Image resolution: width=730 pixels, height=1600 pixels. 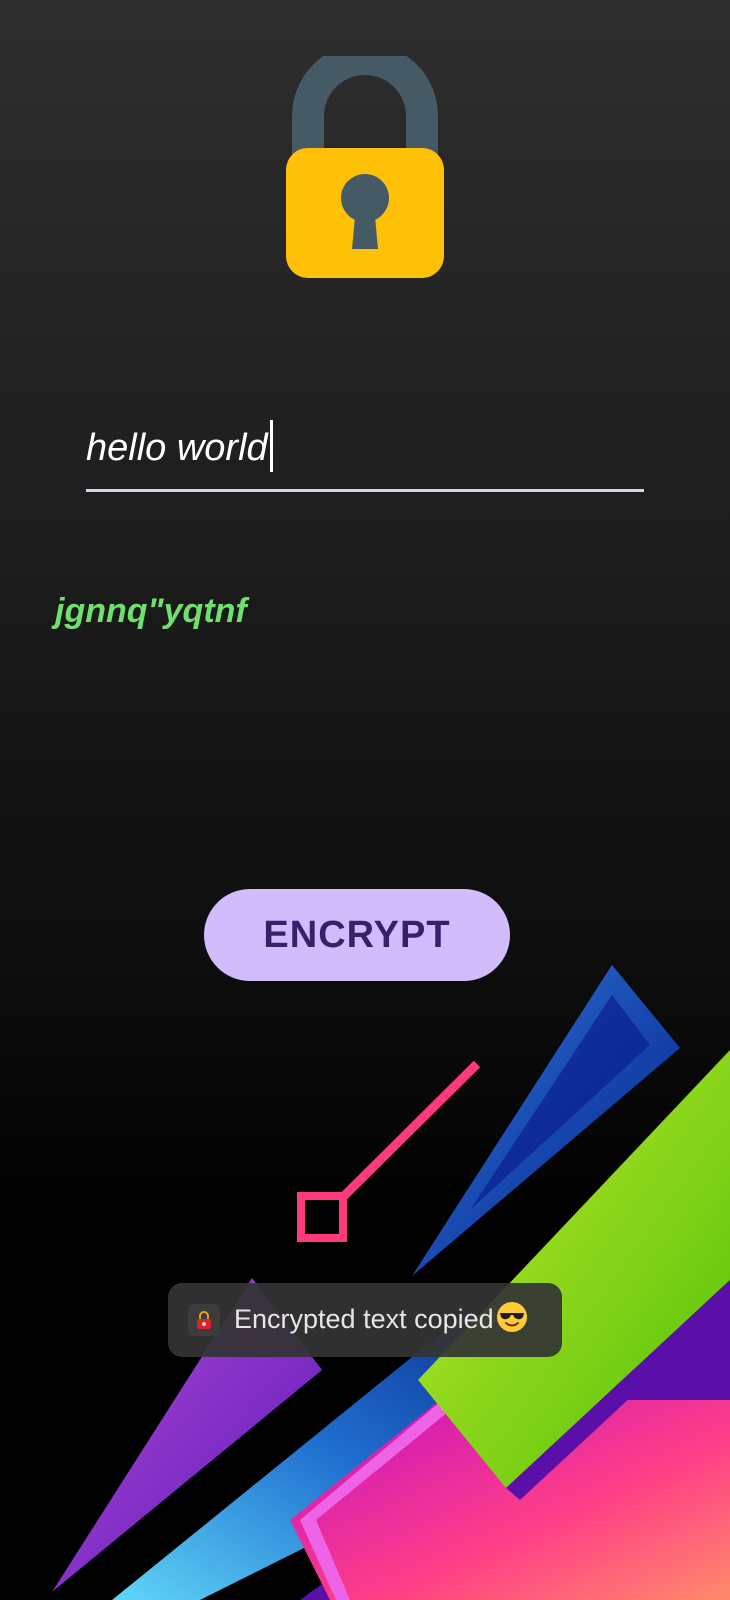 I want to click on copied-toast: Encrypted text copied, so click(x=365, y=1320).